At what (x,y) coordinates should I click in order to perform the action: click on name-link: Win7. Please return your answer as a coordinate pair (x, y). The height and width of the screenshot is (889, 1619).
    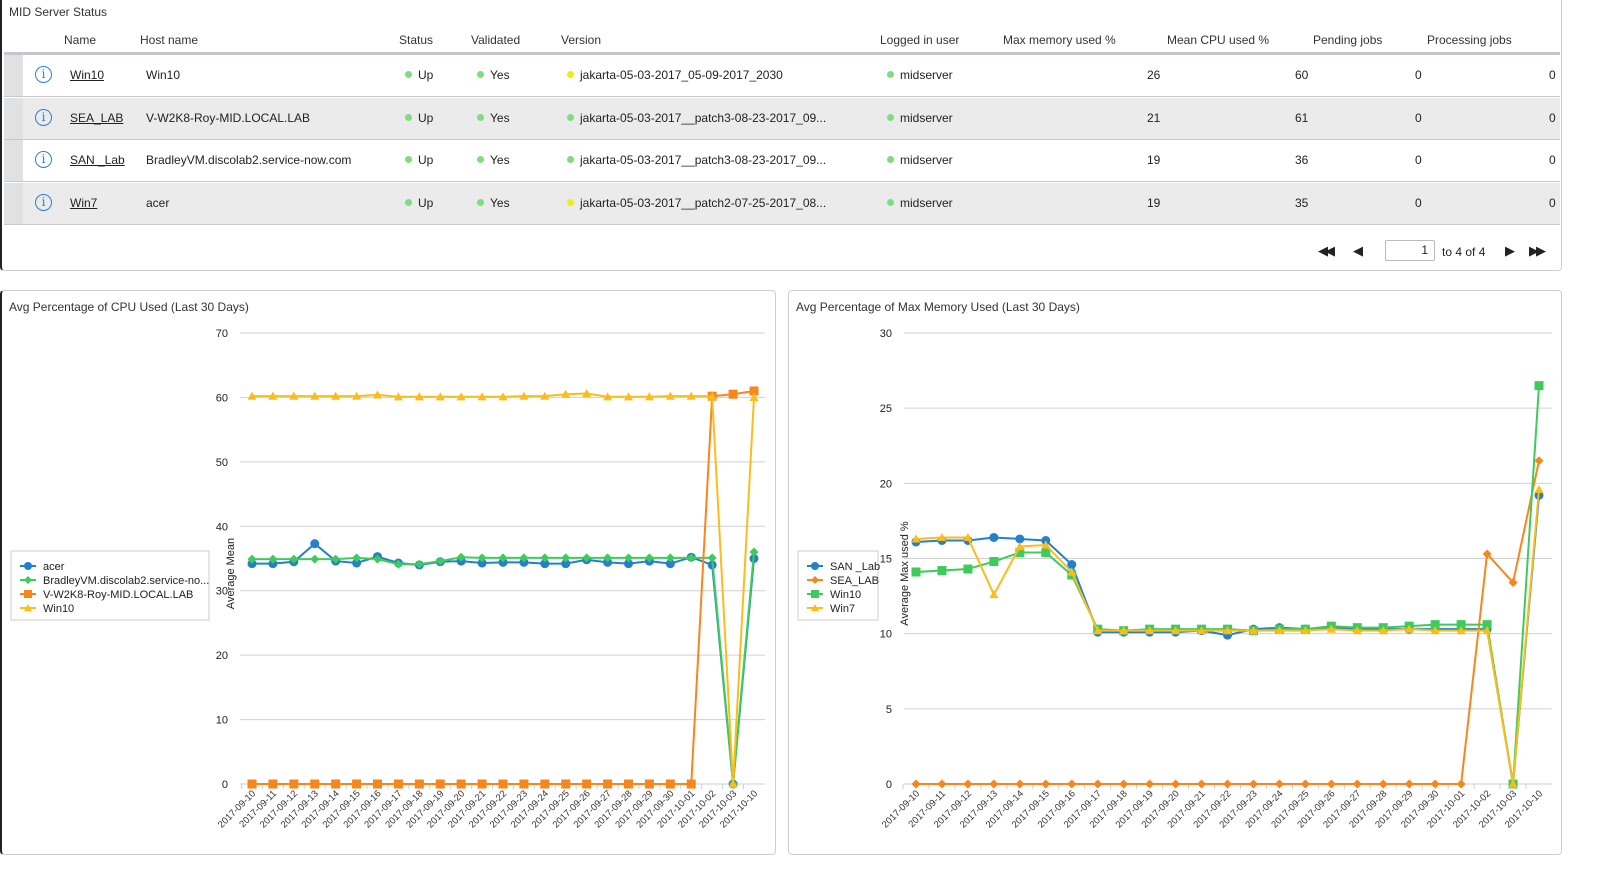
    Looking at the image, I should click on (83, 203).